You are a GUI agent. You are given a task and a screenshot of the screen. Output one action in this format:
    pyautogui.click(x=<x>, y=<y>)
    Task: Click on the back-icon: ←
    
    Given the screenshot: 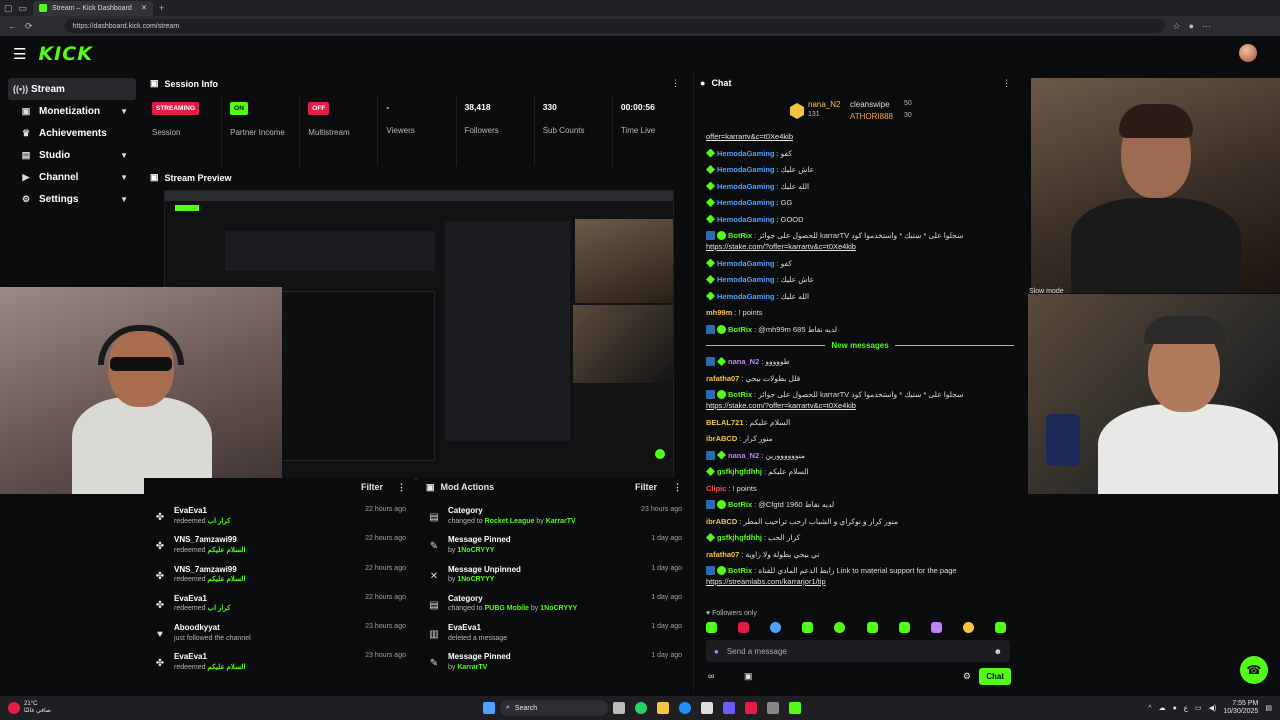 What is the action you would take?
    pyautogui.click(x=12, y=26)
    